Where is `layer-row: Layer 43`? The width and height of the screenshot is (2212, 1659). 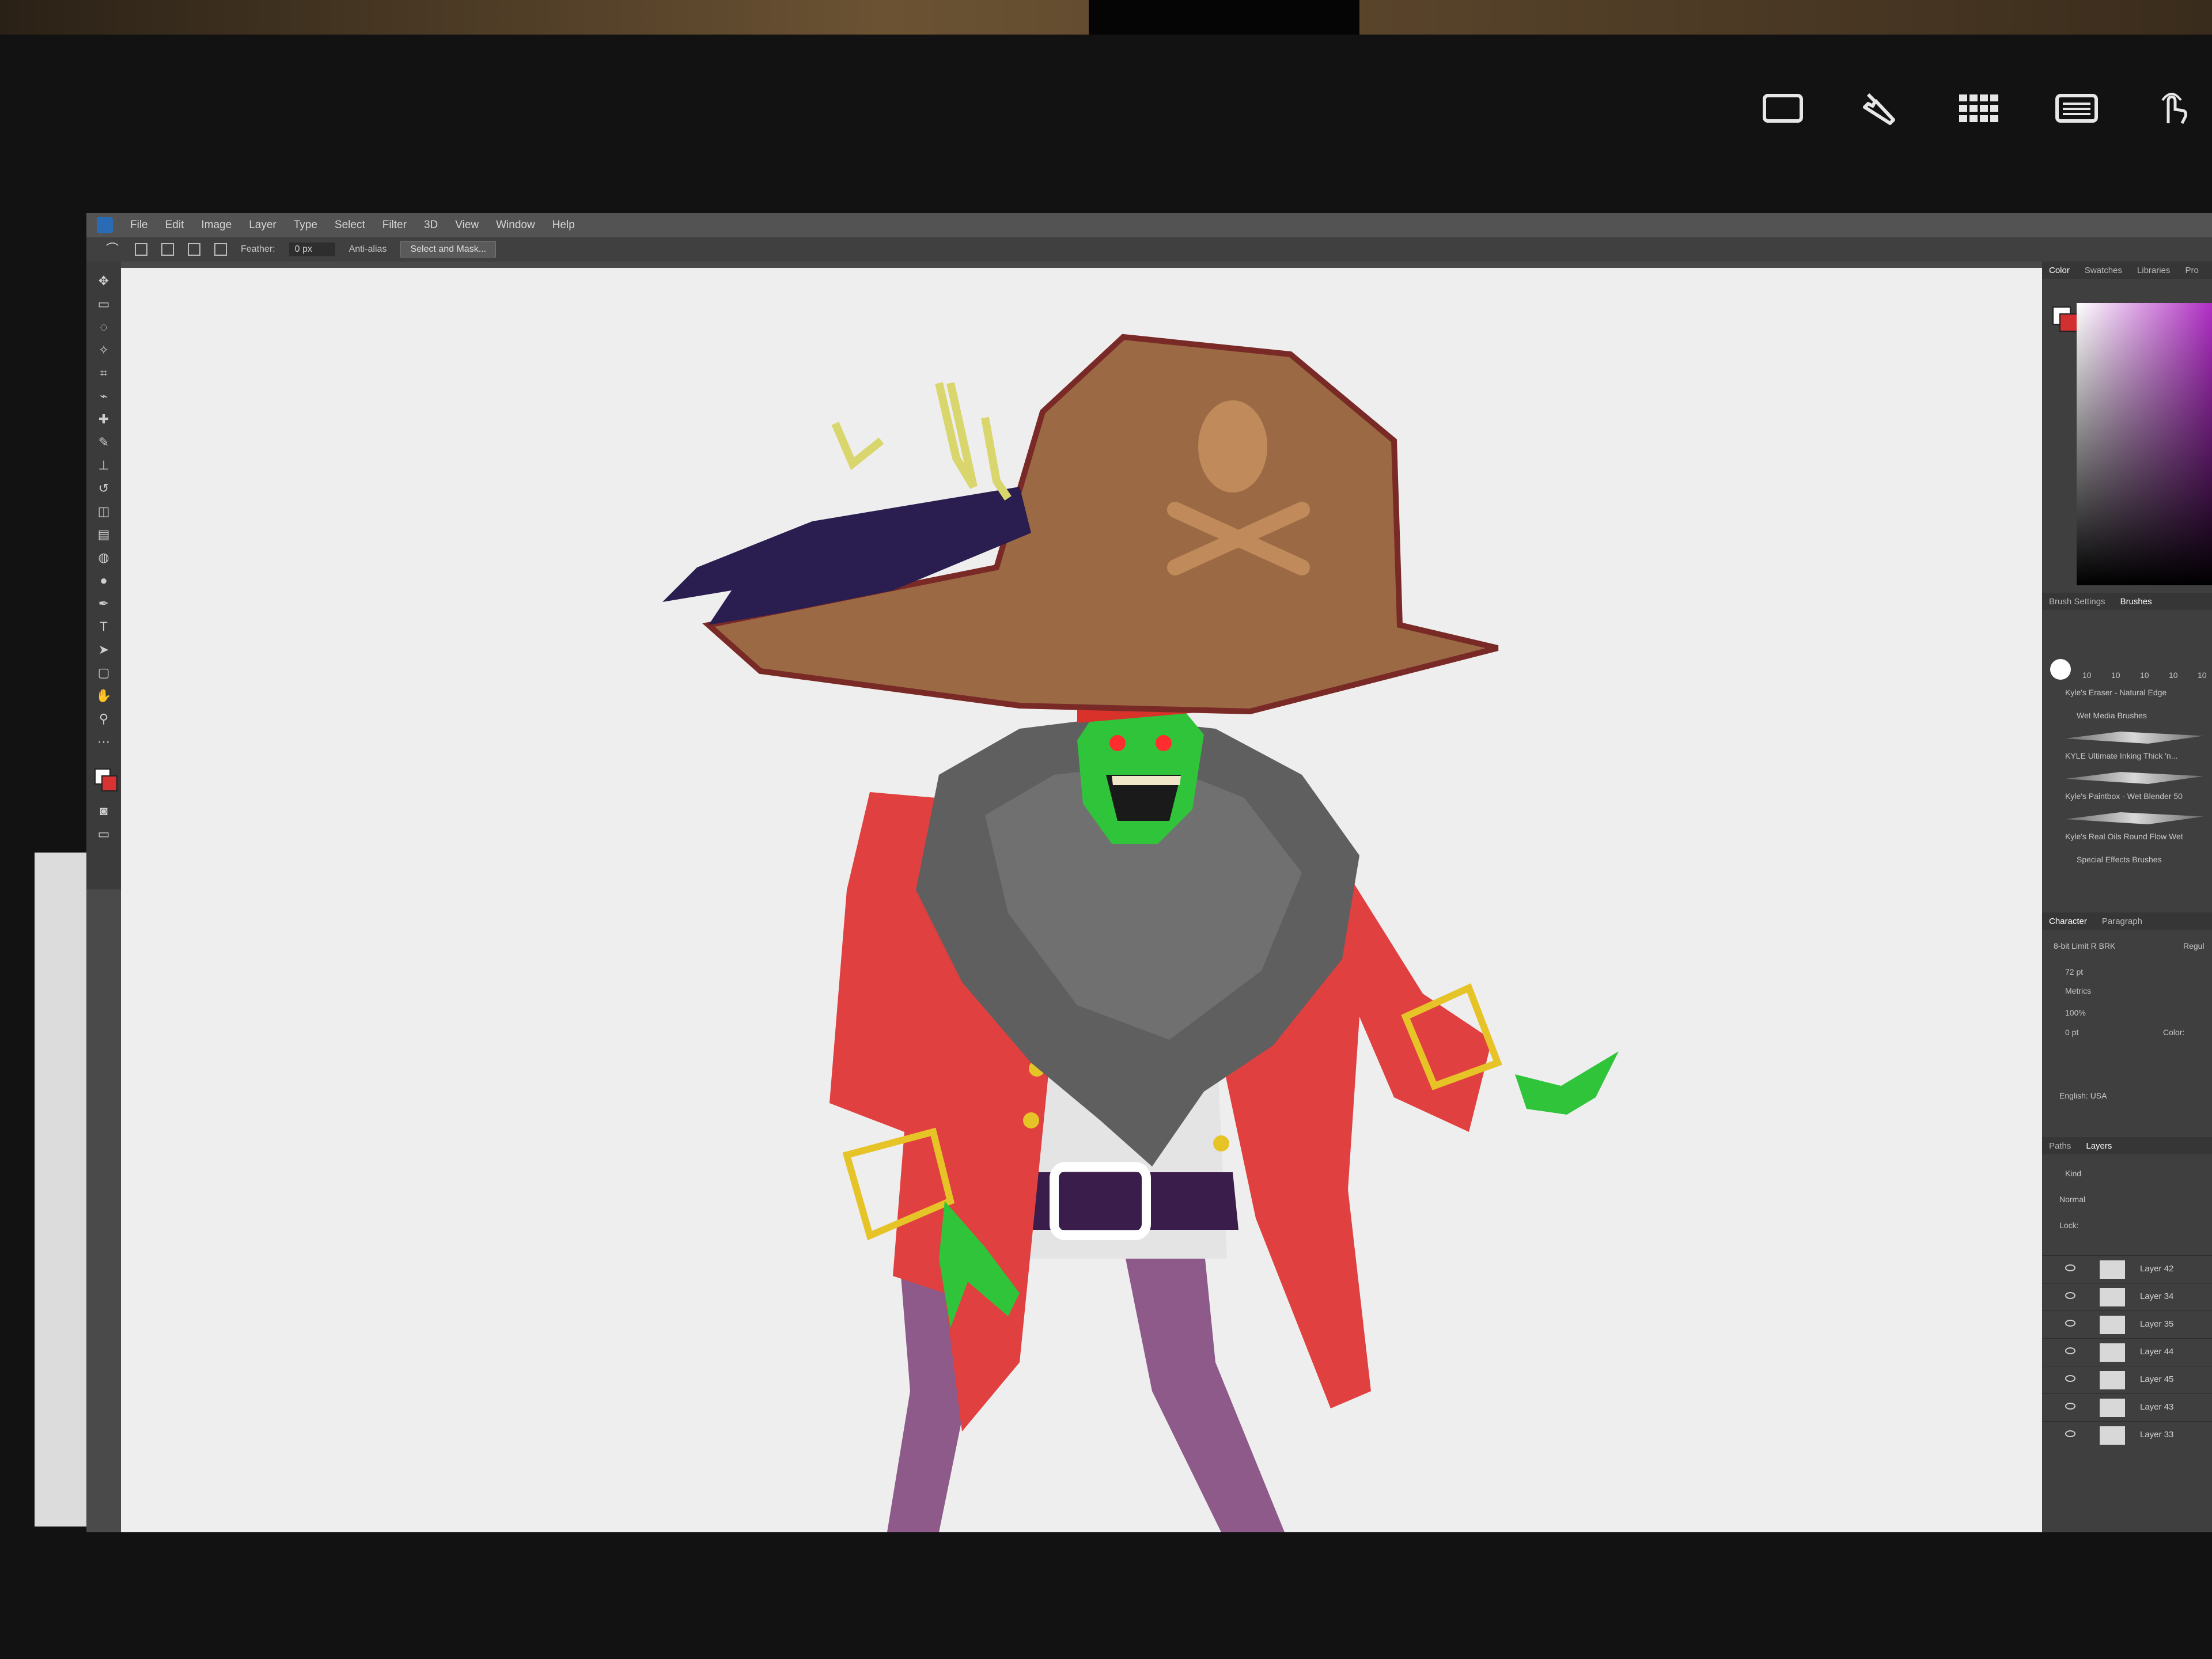
layer-row: Layer 43 is located at coordinates (2127, 1407).